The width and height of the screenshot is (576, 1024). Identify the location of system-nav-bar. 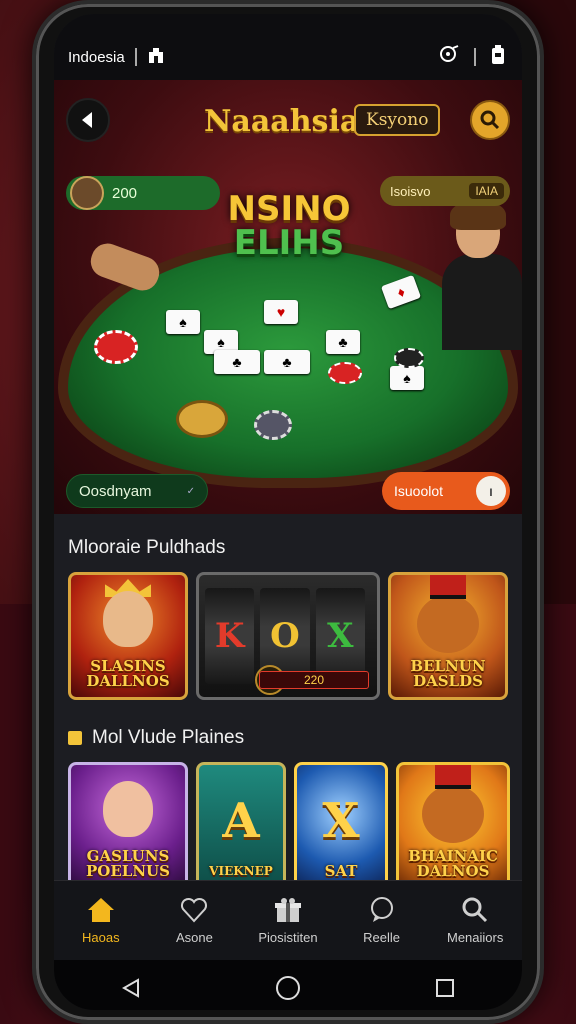
(288, 985).